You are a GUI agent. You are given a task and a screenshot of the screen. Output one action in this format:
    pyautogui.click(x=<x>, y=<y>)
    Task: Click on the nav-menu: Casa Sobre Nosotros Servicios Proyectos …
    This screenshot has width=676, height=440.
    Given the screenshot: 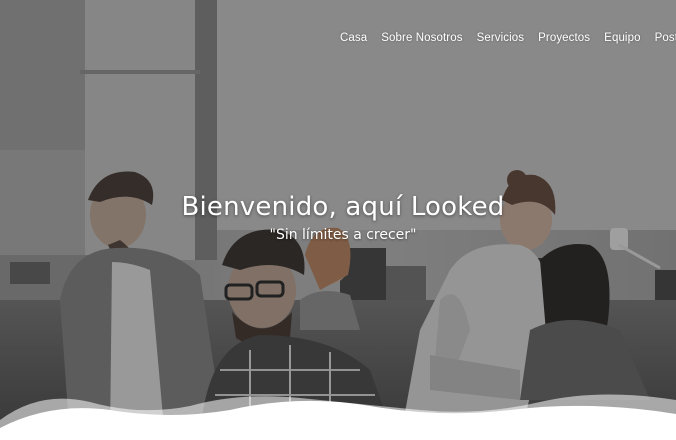 What is the action you would take?
    pyautogui.click(x=508, y=38)
    